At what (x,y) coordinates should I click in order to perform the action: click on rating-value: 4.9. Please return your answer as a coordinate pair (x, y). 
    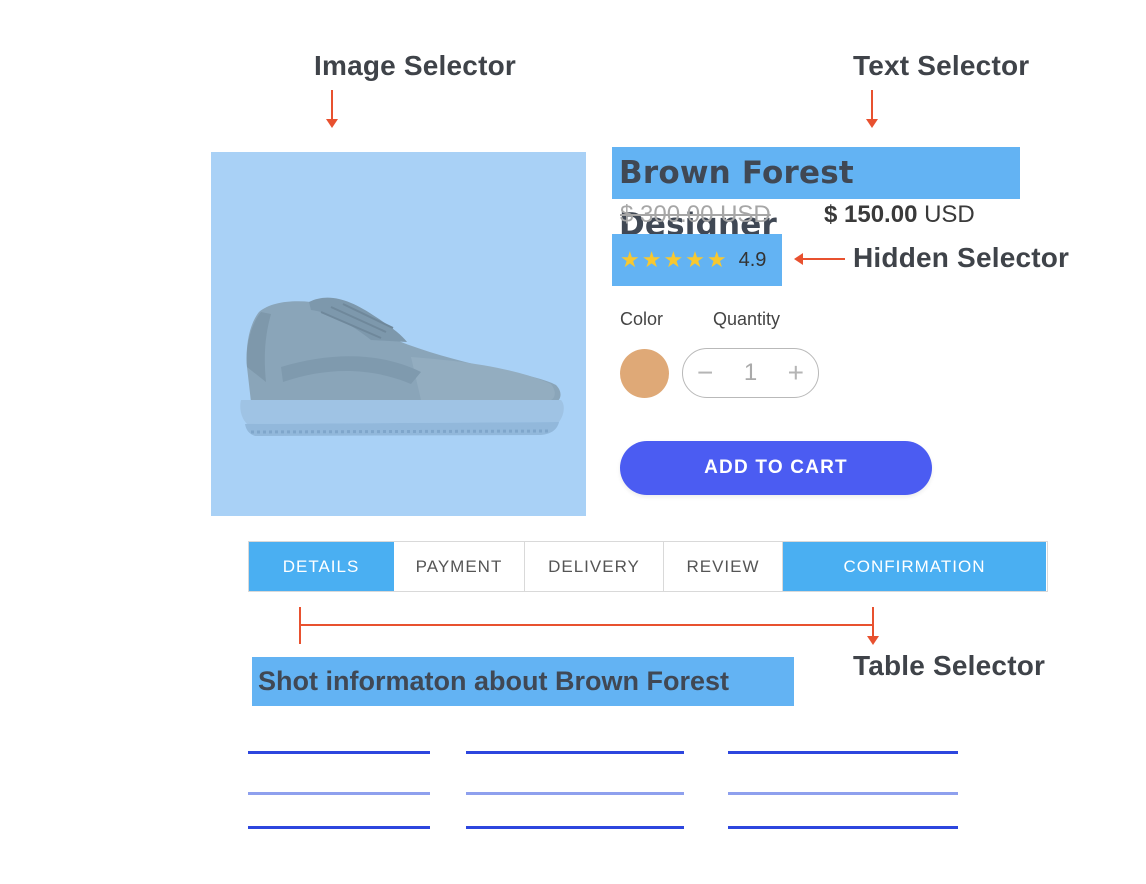
    Looking at the image, I should click on (752, 259).